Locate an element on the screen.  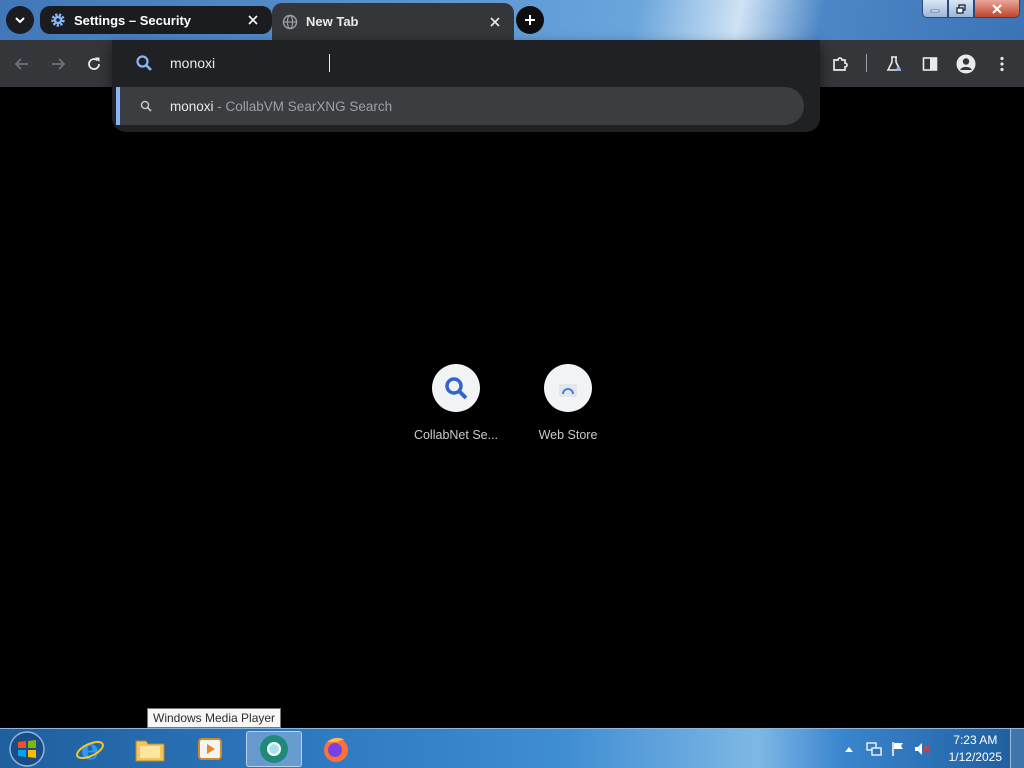
suggestion-description: CollabVM SearXNG Search is located at coordinates (309, 106).